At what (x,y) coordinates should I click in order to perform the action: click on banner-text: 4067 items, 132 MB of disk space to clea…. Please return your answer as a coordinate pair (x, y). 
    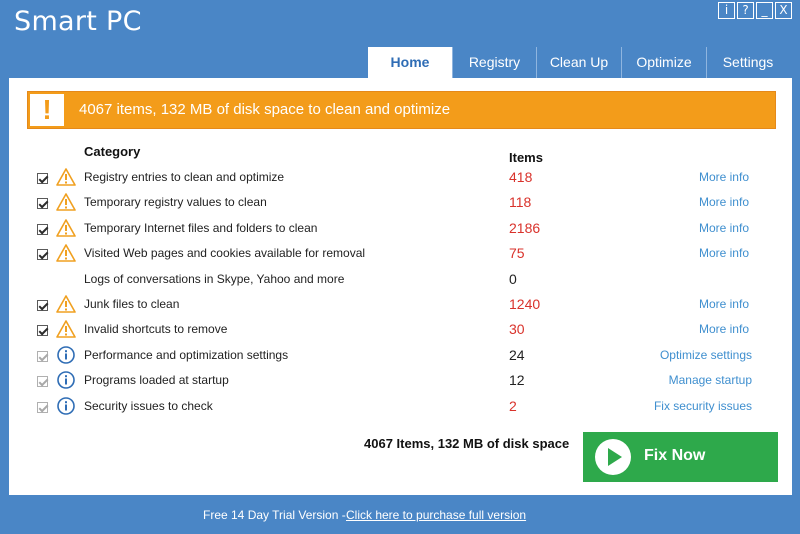
    Looking at the image, I should click on (265, 109).